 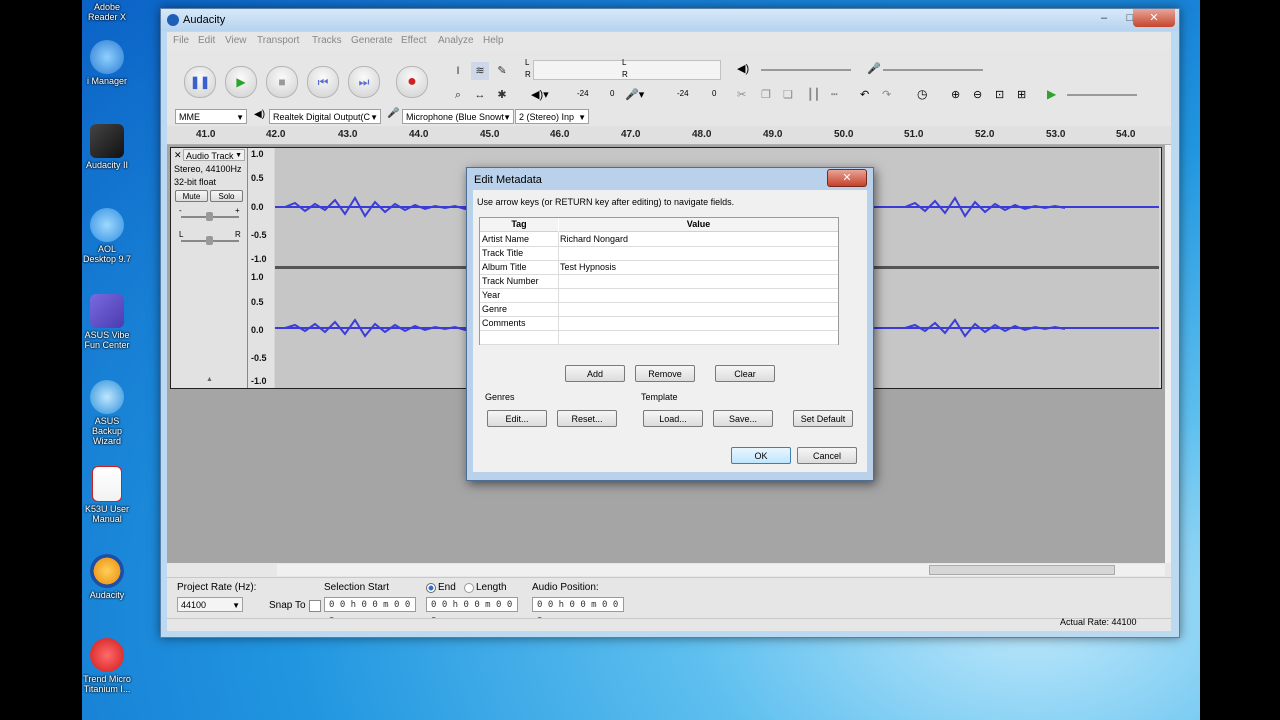 What do you see at coordinates (472, 611) in the screenshot?
I see `selection-end-field: 0 0 h 0 0 m 0 0 s` at bounding box center [472, 611].